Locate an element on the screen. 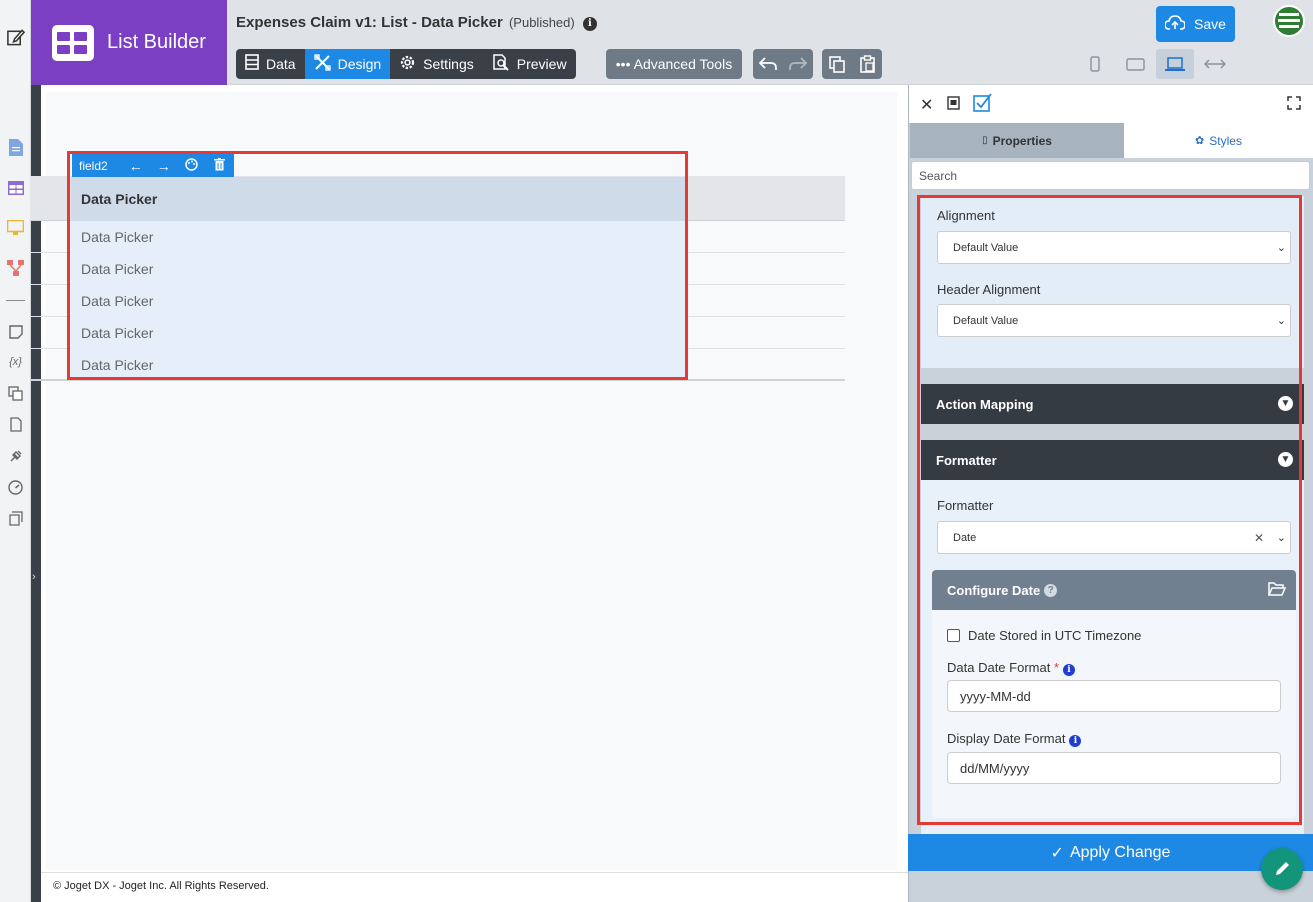 This screenshot has width=1313, height=902. chevron-right-icon: › is located at coordinates (34, 577).